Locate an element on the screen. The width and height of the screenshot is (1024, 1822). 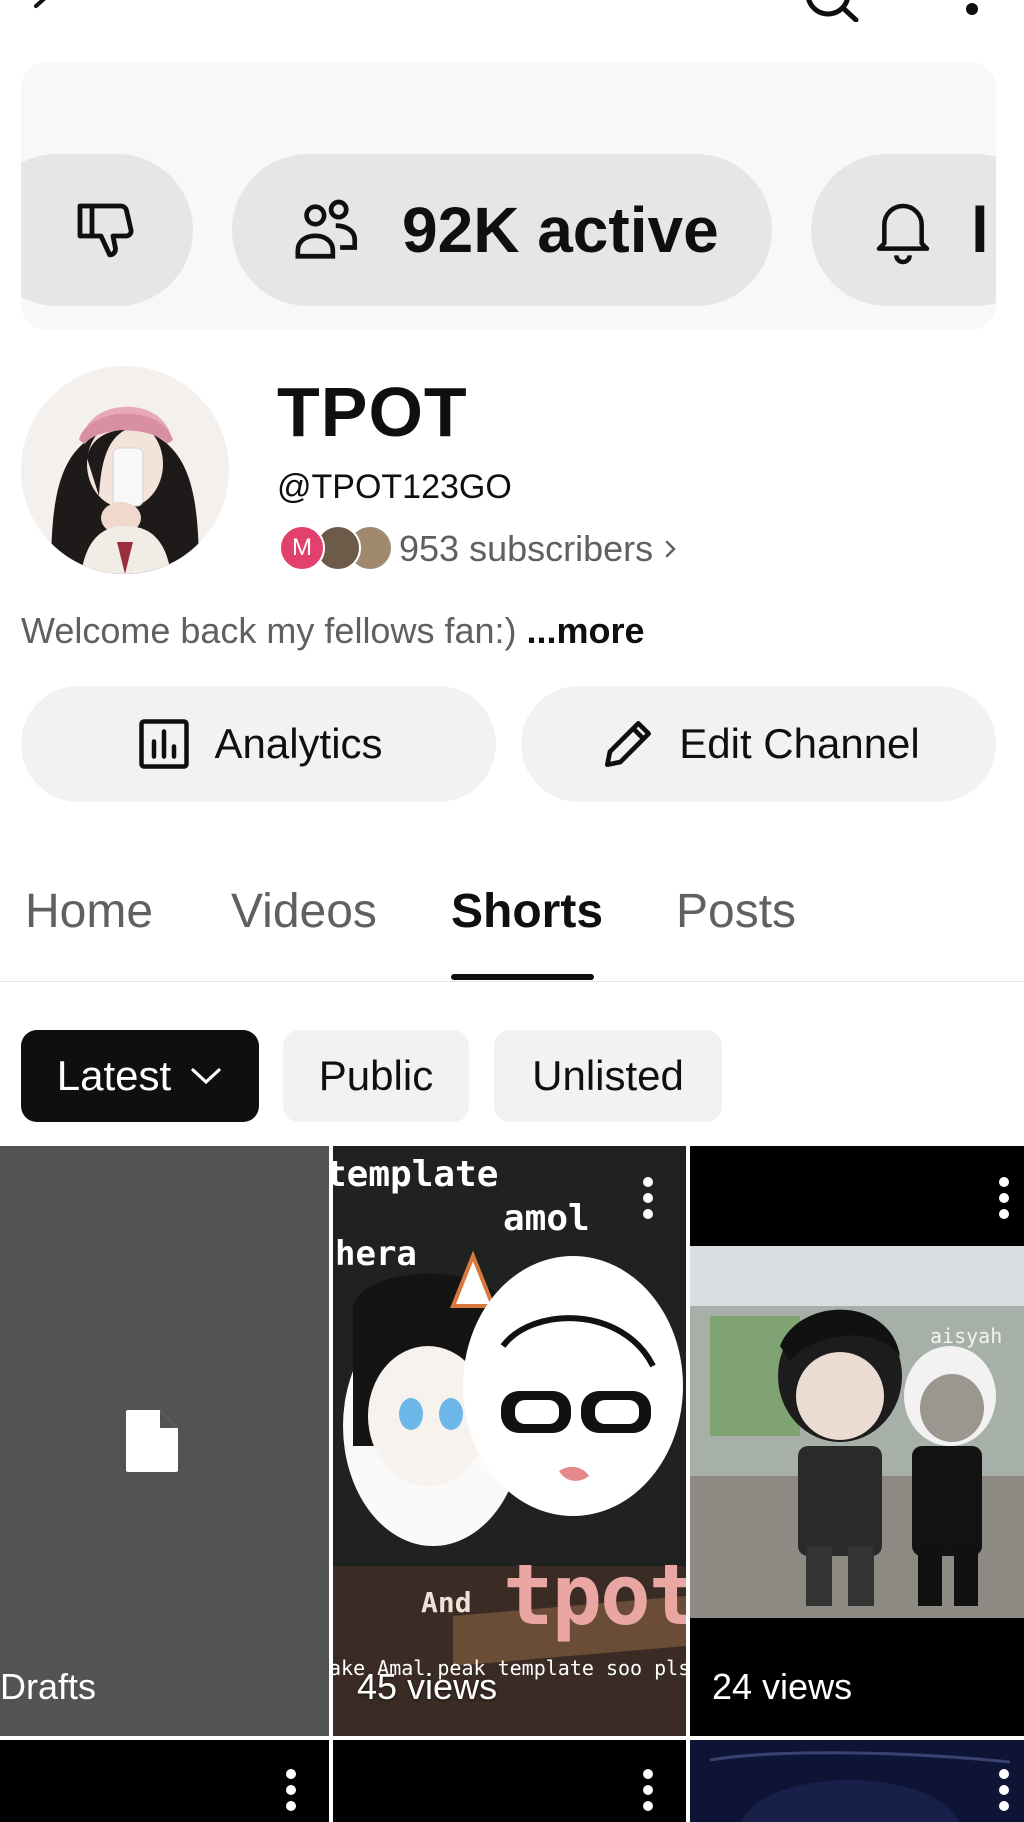
tab-home: Home is located at coordinates (89, 911).